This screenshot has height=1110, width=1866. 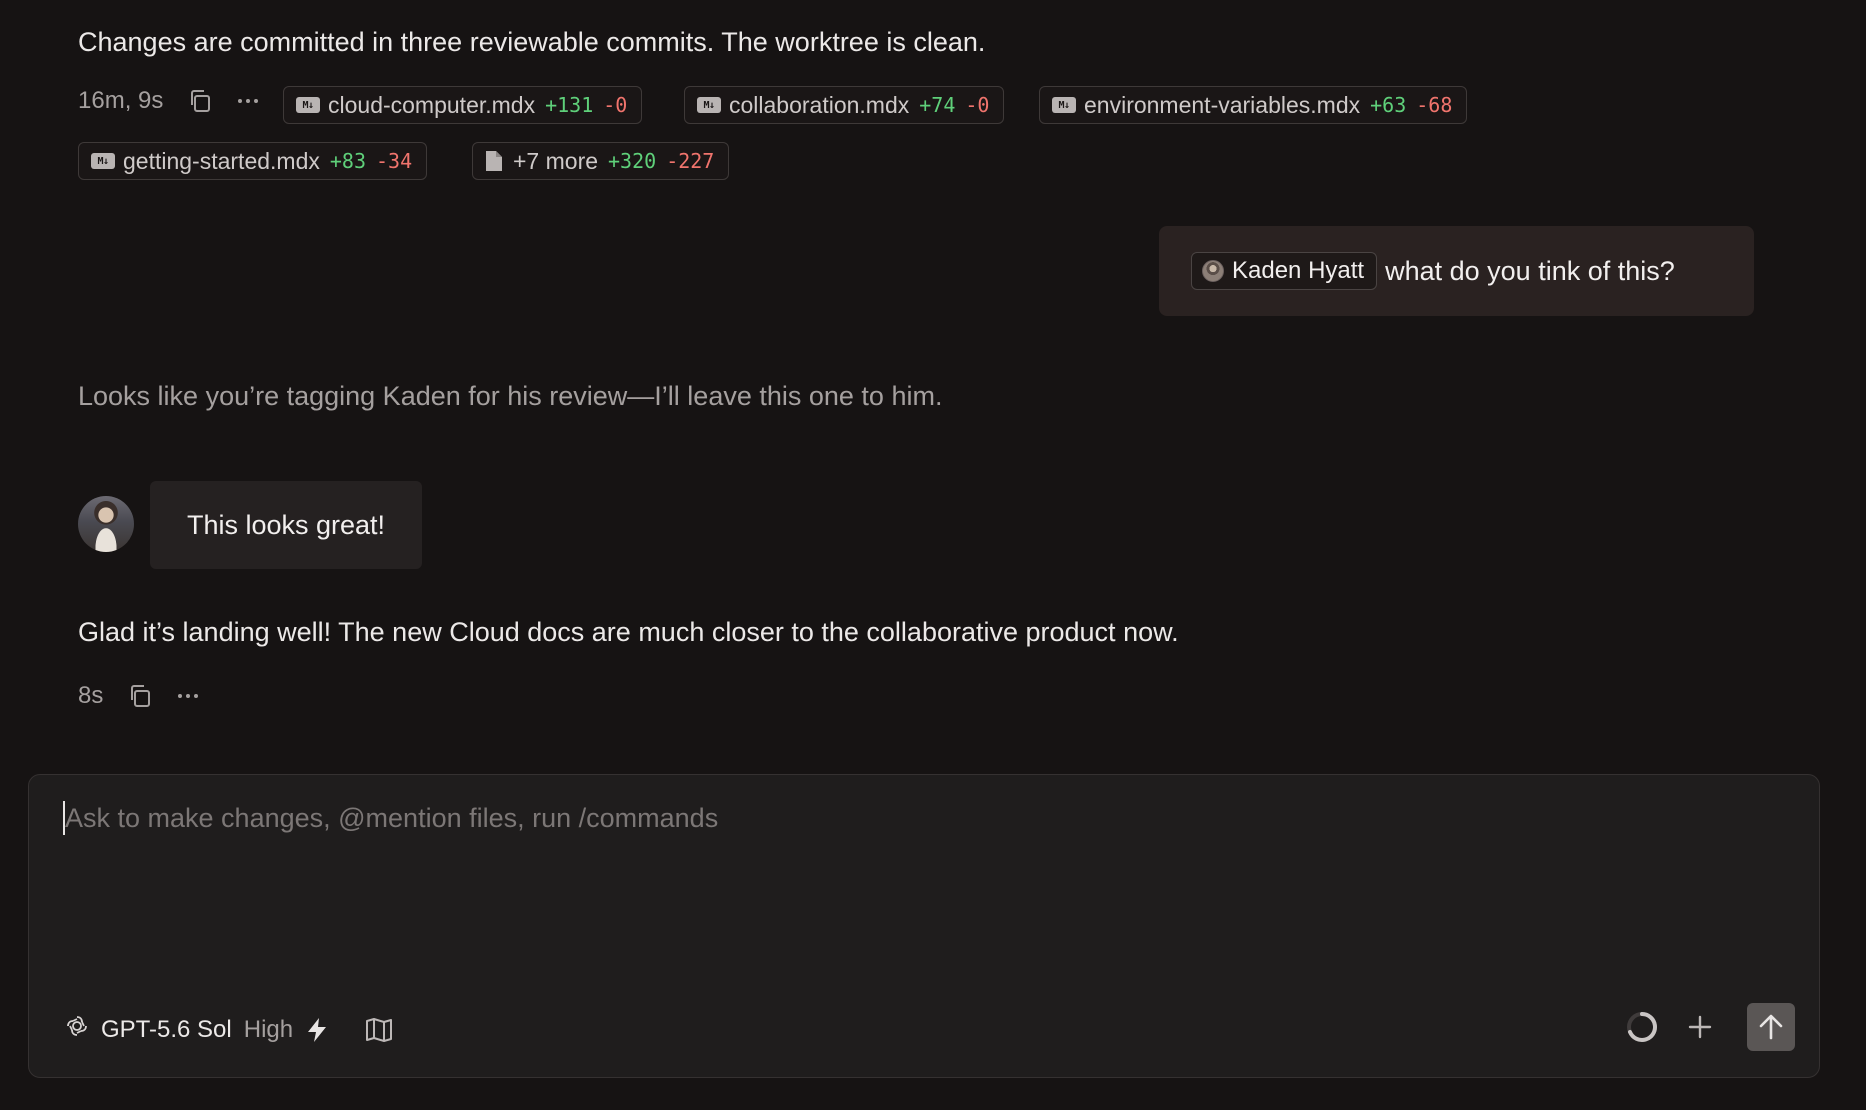 What do you see at coordinates (221, 160) in the screenshot?
I see `file-chip-name: getting-started.mdx` at bounding box center [221, 160].